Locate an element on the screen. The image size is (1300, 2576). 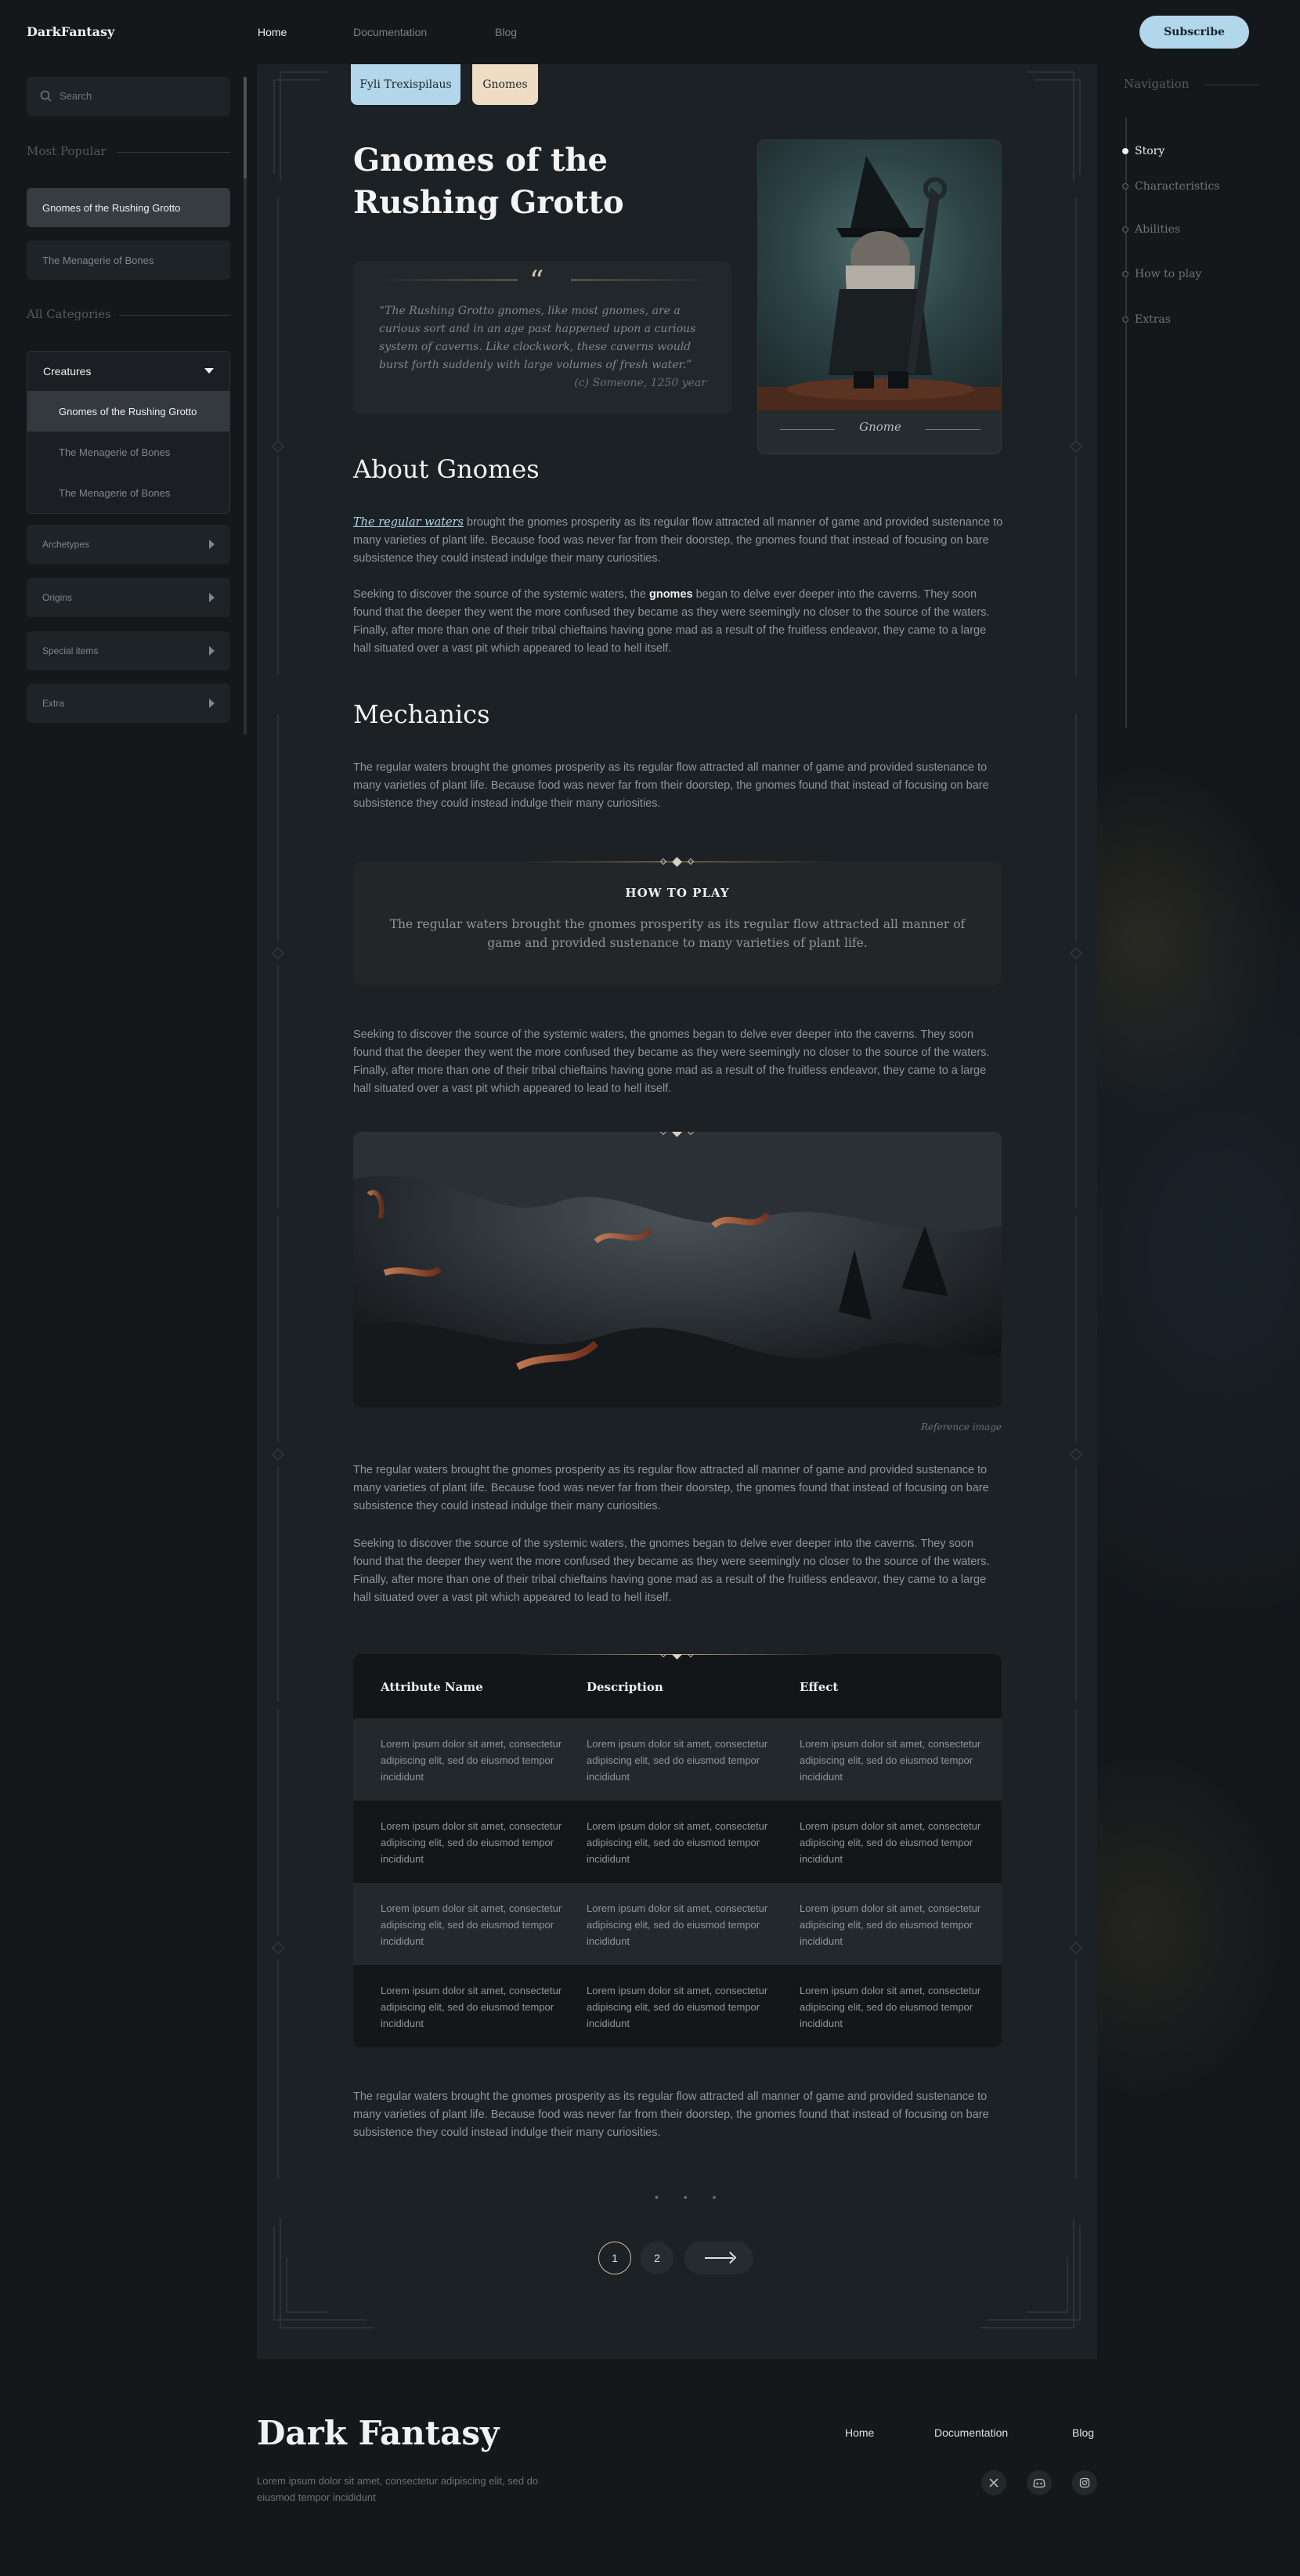
nav-blog: Blog is located at coordinates (506, 32).